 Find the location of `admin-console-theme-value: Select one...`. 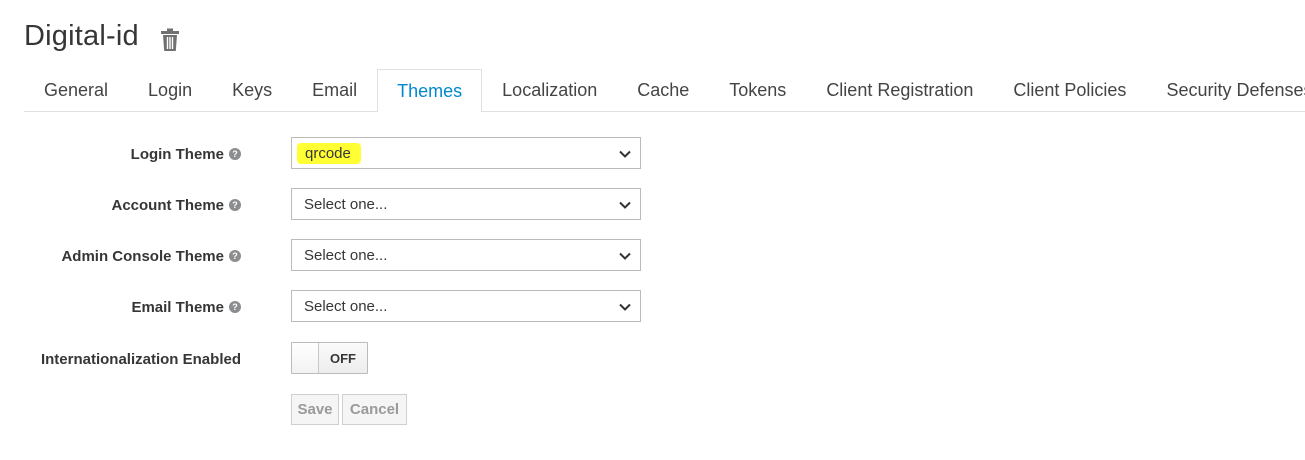

admin-console-theme-value: Select one... is located at coordinates (346, 255).